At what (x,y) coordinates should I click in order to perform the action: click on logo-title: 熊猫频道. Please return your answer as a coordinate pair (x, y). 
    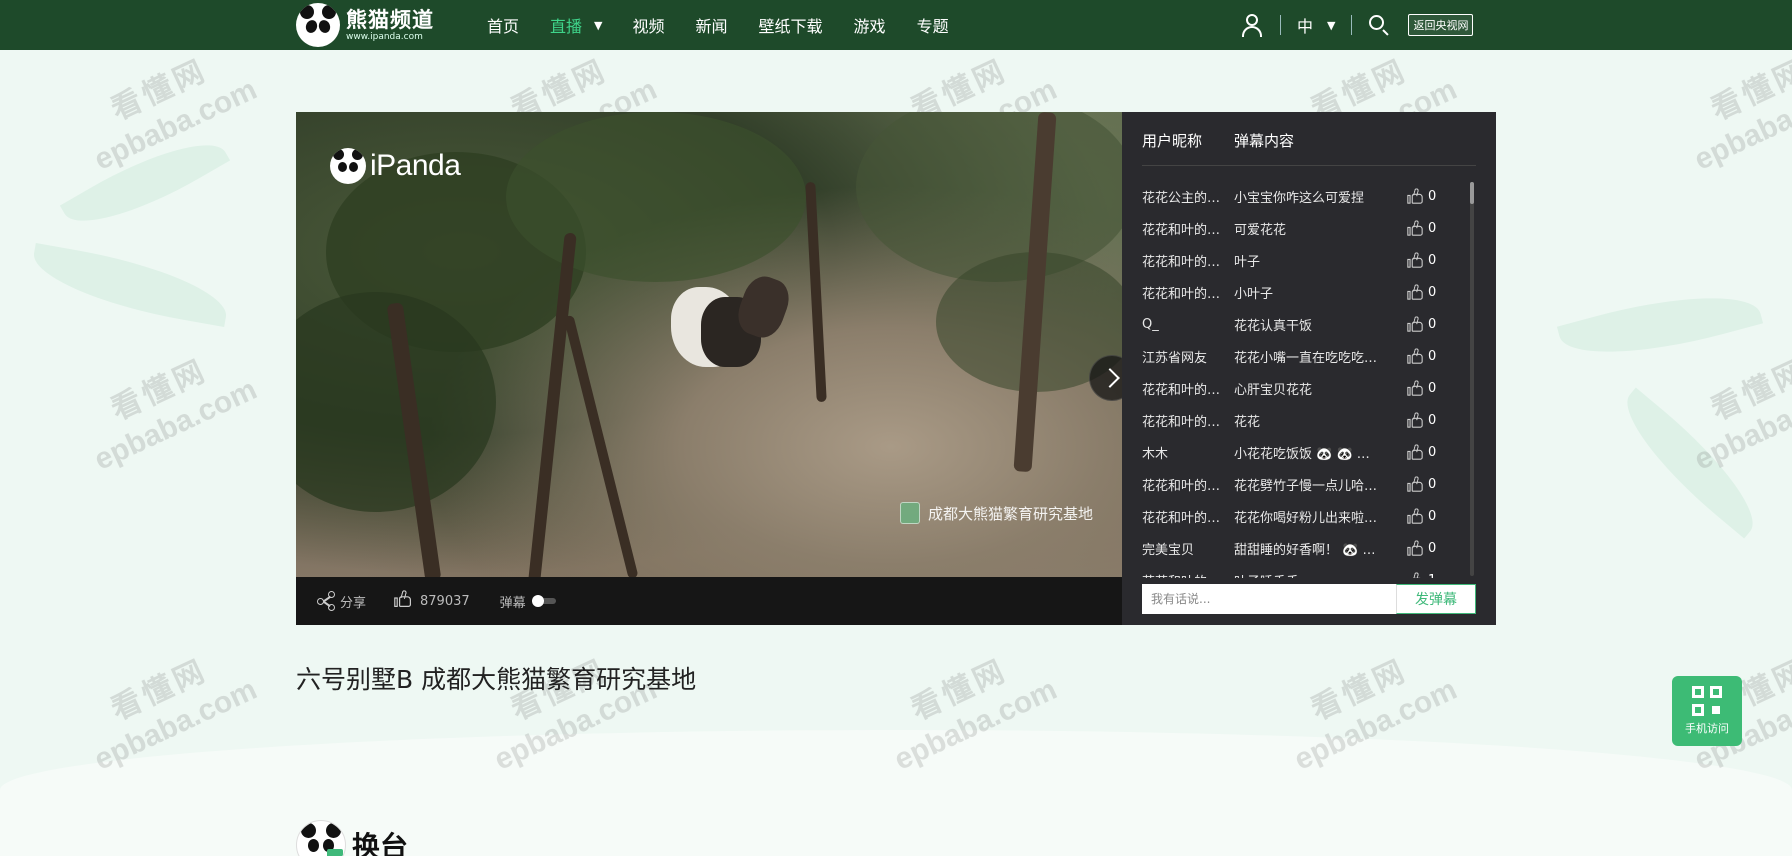
    Looking at the image, I should click on (390, 19).